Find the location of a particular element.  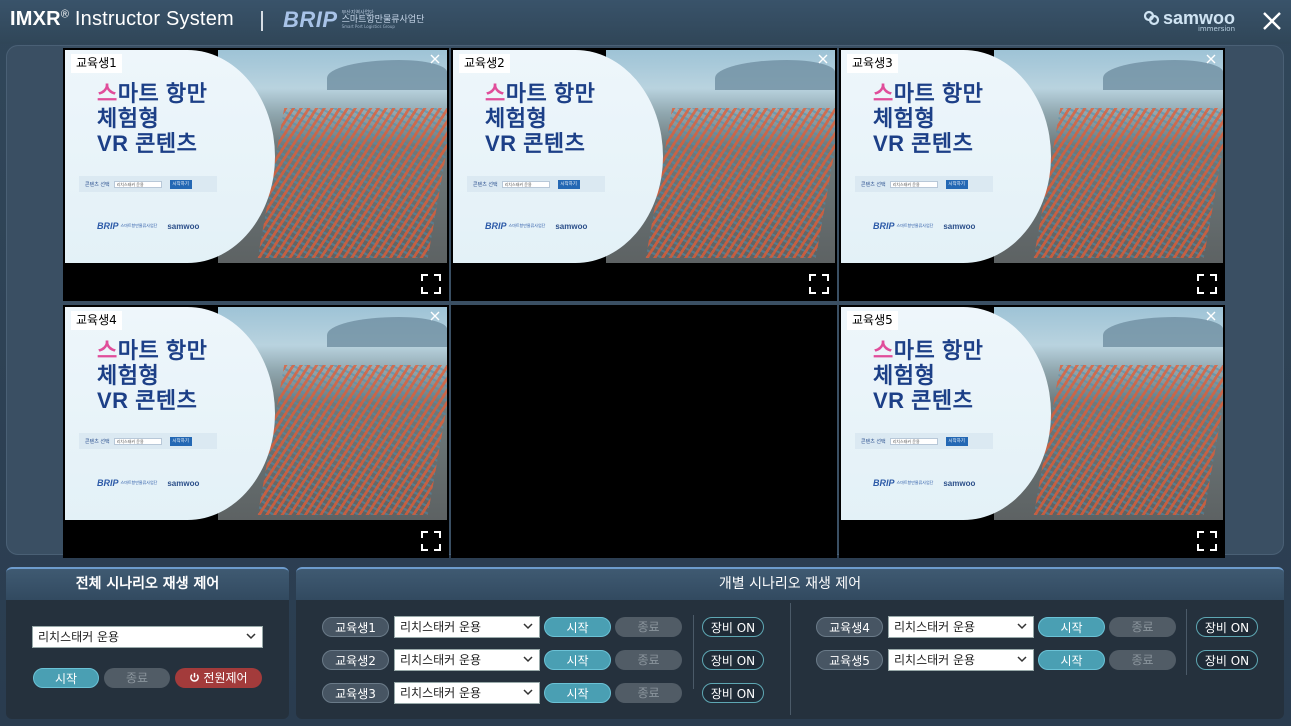

brip-logo-word: BRIP is located at coordinates (310, 19).